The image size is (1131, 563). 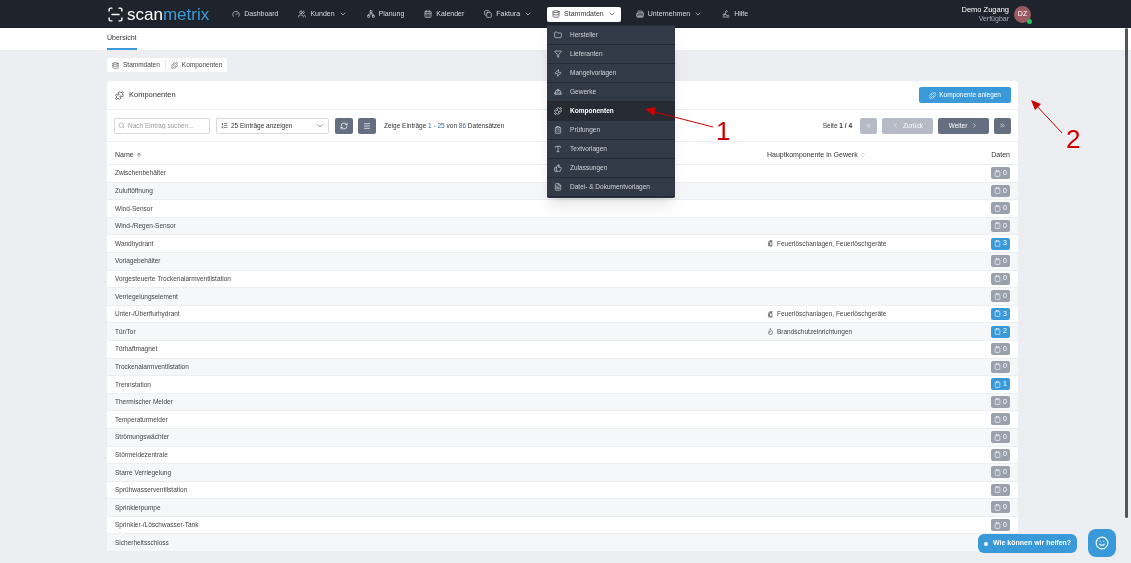 I want to click on sort-ascending-icon, so click(x=138, y=154).